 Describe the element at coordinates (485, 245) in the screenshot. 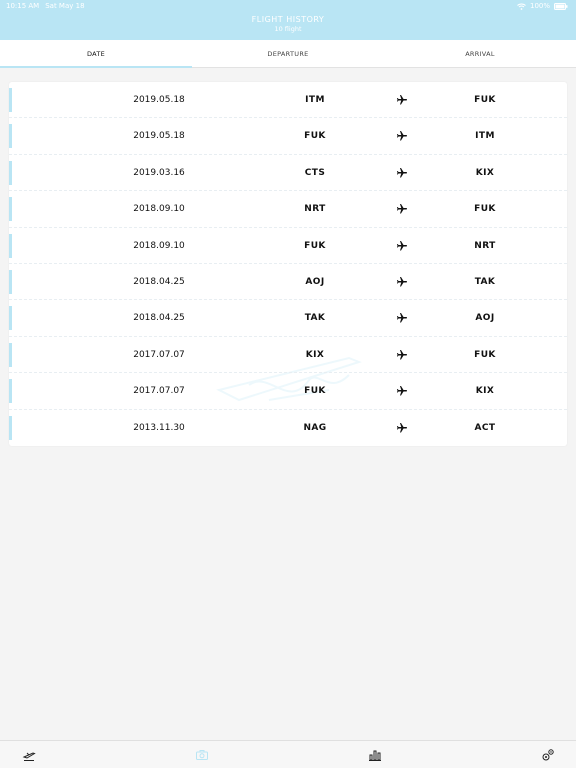

I see `arrival-code: NRT` at that location.